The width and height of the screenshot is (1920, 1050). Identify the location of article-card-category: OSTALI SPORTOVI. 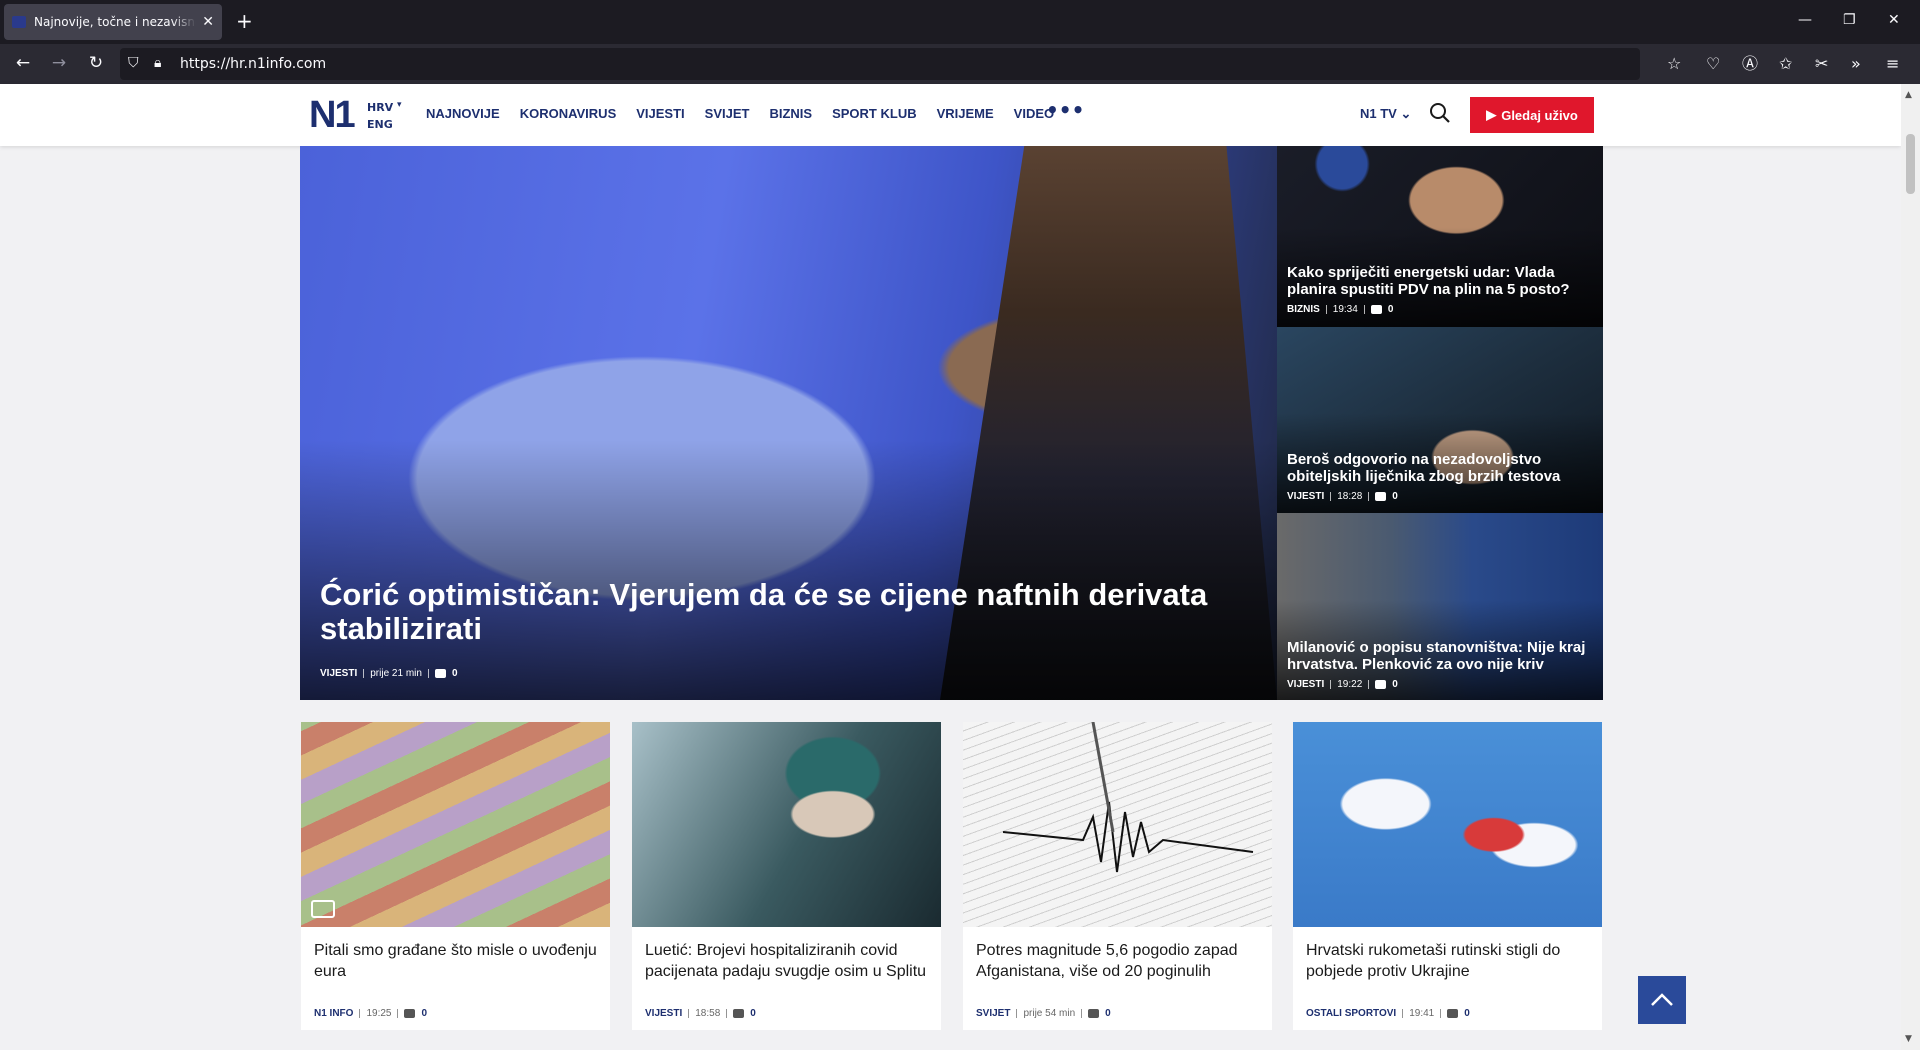
(1351, 1013).